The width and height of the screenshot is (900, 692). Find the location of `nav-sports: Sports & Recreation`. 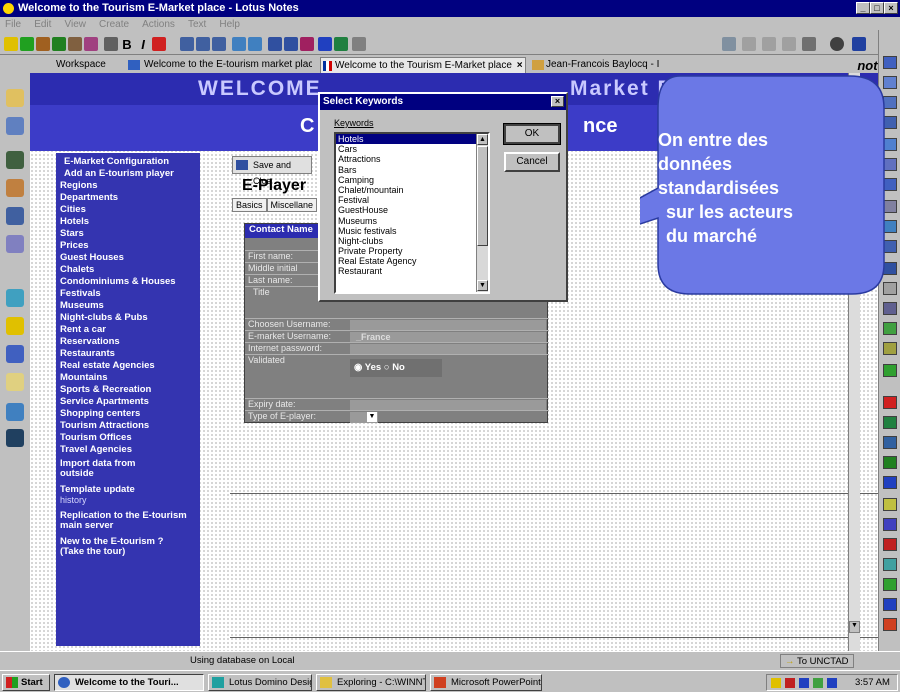

nav-sports: Sports & Recreation is located at coordinates (130, 390).